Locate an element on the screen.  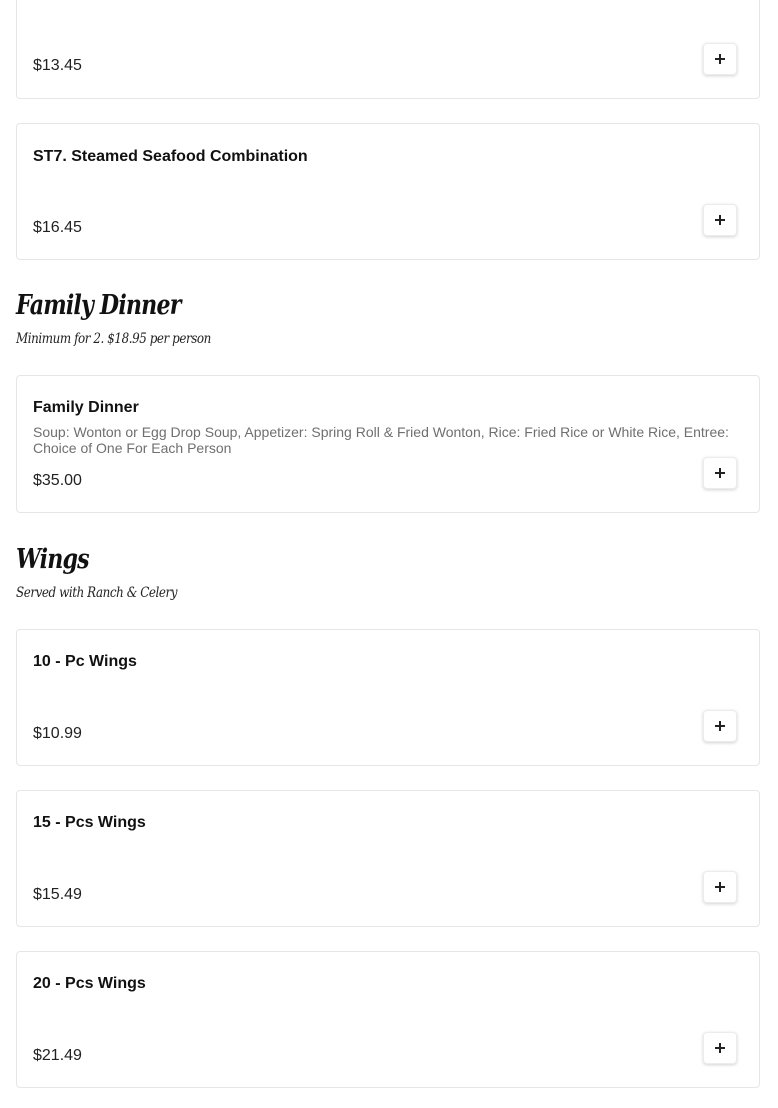
item-name: 20 - Pcs Wings is located at coordinates (89, 983).